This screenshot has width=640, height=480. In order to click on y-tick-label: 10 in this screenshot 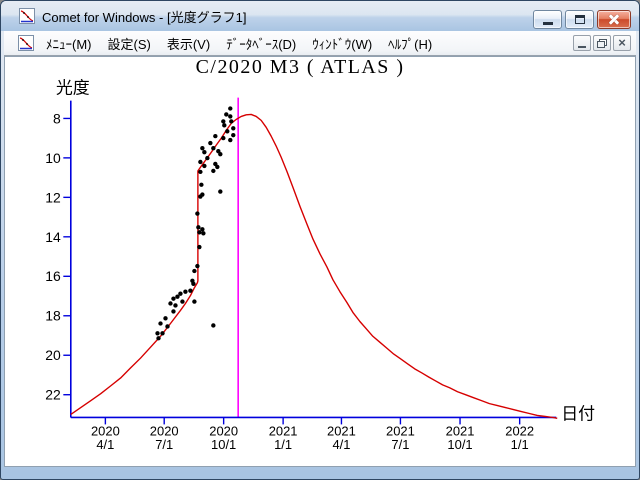, I will do `click(53, 158)`.